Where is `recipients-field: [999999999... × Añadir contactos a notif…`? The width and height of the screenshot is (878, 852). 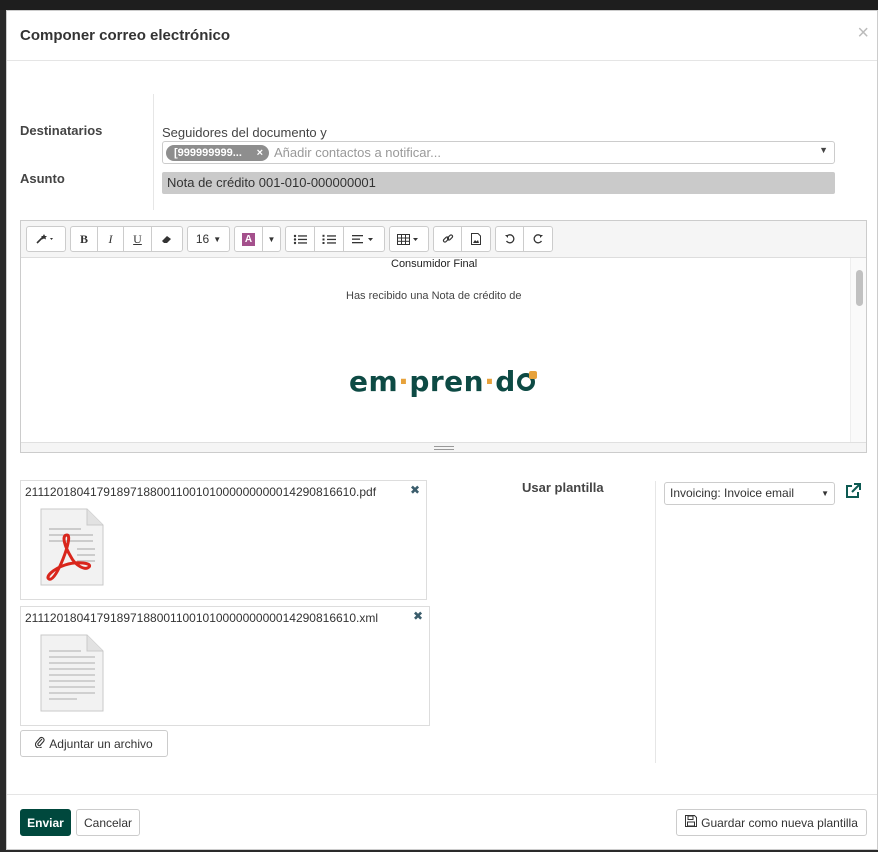
recipients-field: [999999999... × Añadir contactos a notif… is located at coordinates (498, 152).